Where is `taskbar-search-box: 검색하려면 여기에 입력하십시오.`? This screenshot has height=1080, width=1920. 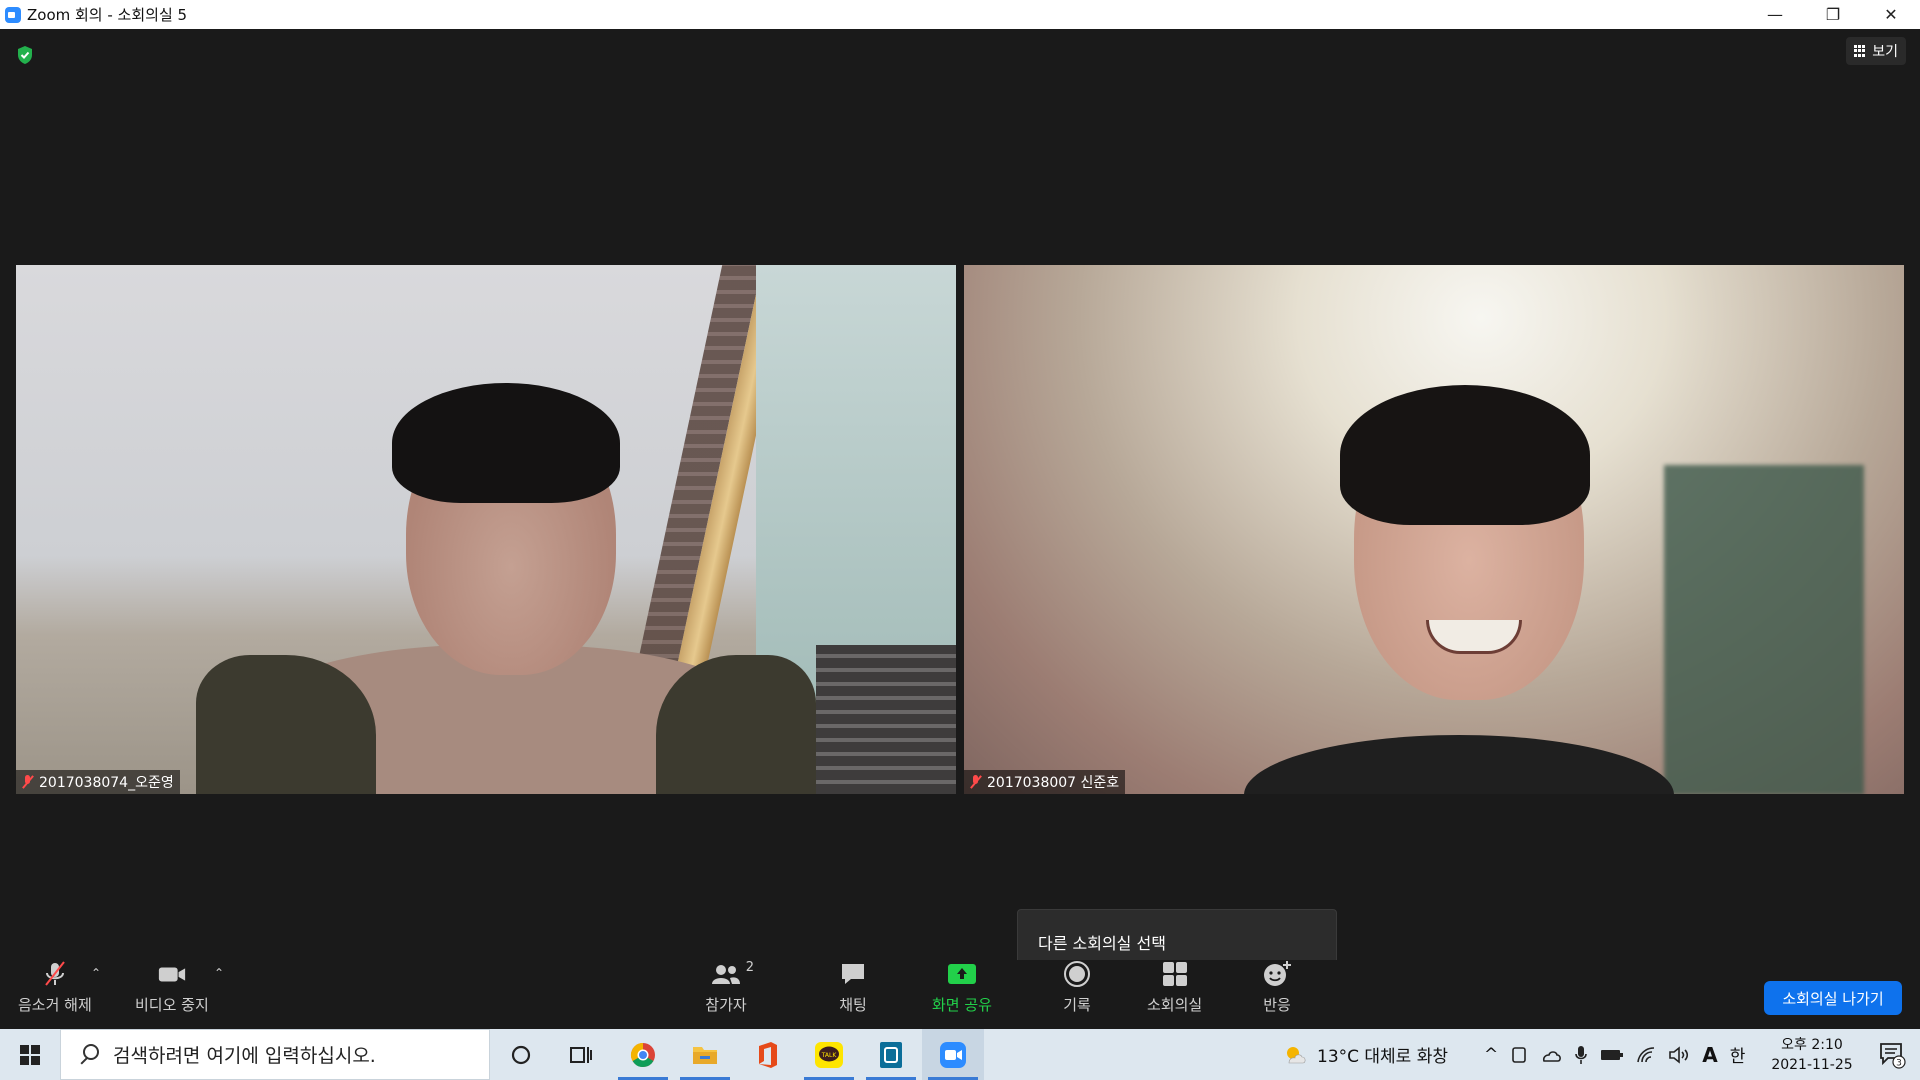 taskbar-search-box: 검색하려면 여기에 입력하십시오. is located at coordinates (275, 1054).